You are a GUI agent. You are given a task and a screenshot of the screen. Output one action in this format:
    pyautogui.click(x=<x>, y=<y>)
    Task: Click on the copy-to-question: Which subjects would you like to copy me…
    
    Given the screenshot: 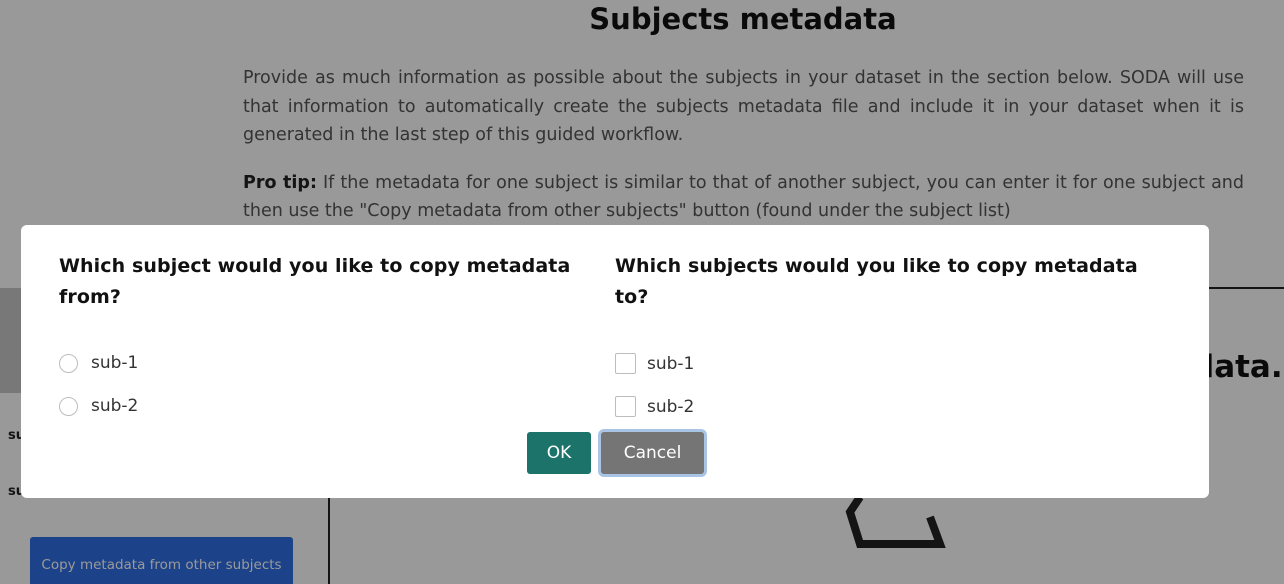 What is the action you would take?
    pyautogui.click(x=876, y=281)
    